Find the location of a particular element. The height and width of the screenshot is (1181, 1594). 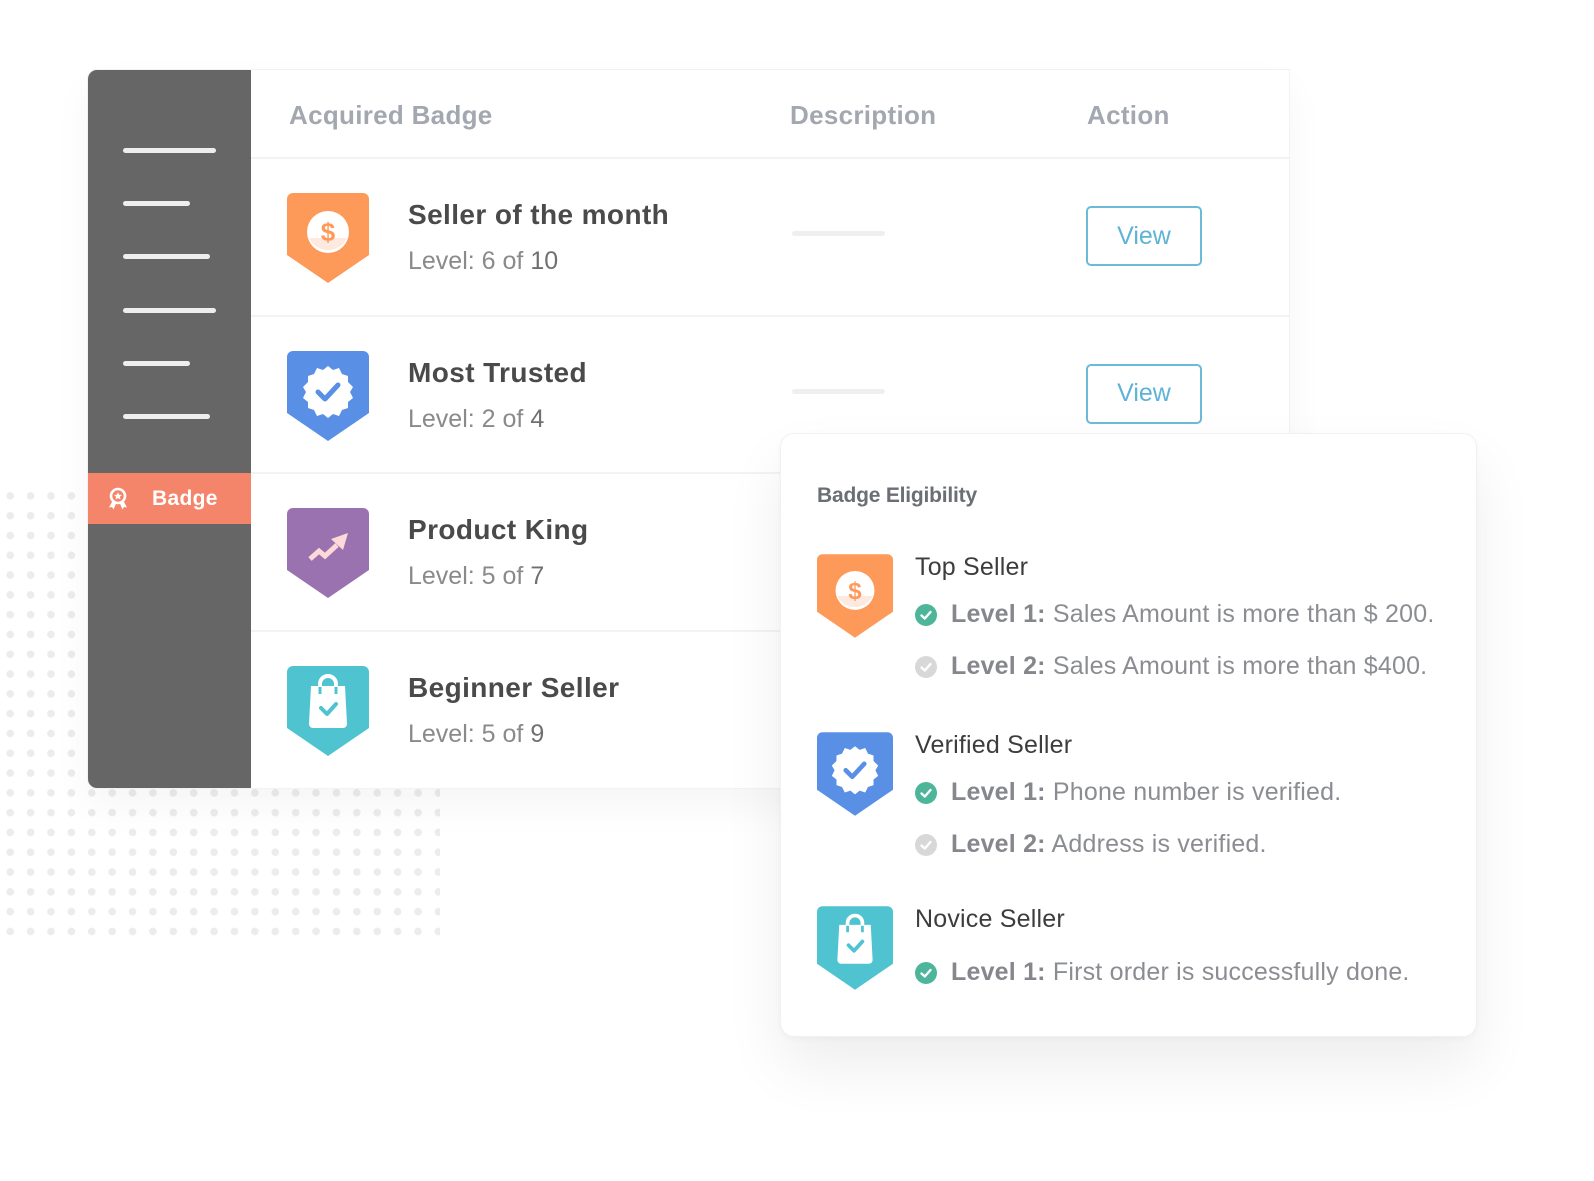

sidebar: Badge is located at coordinates (169, 429).